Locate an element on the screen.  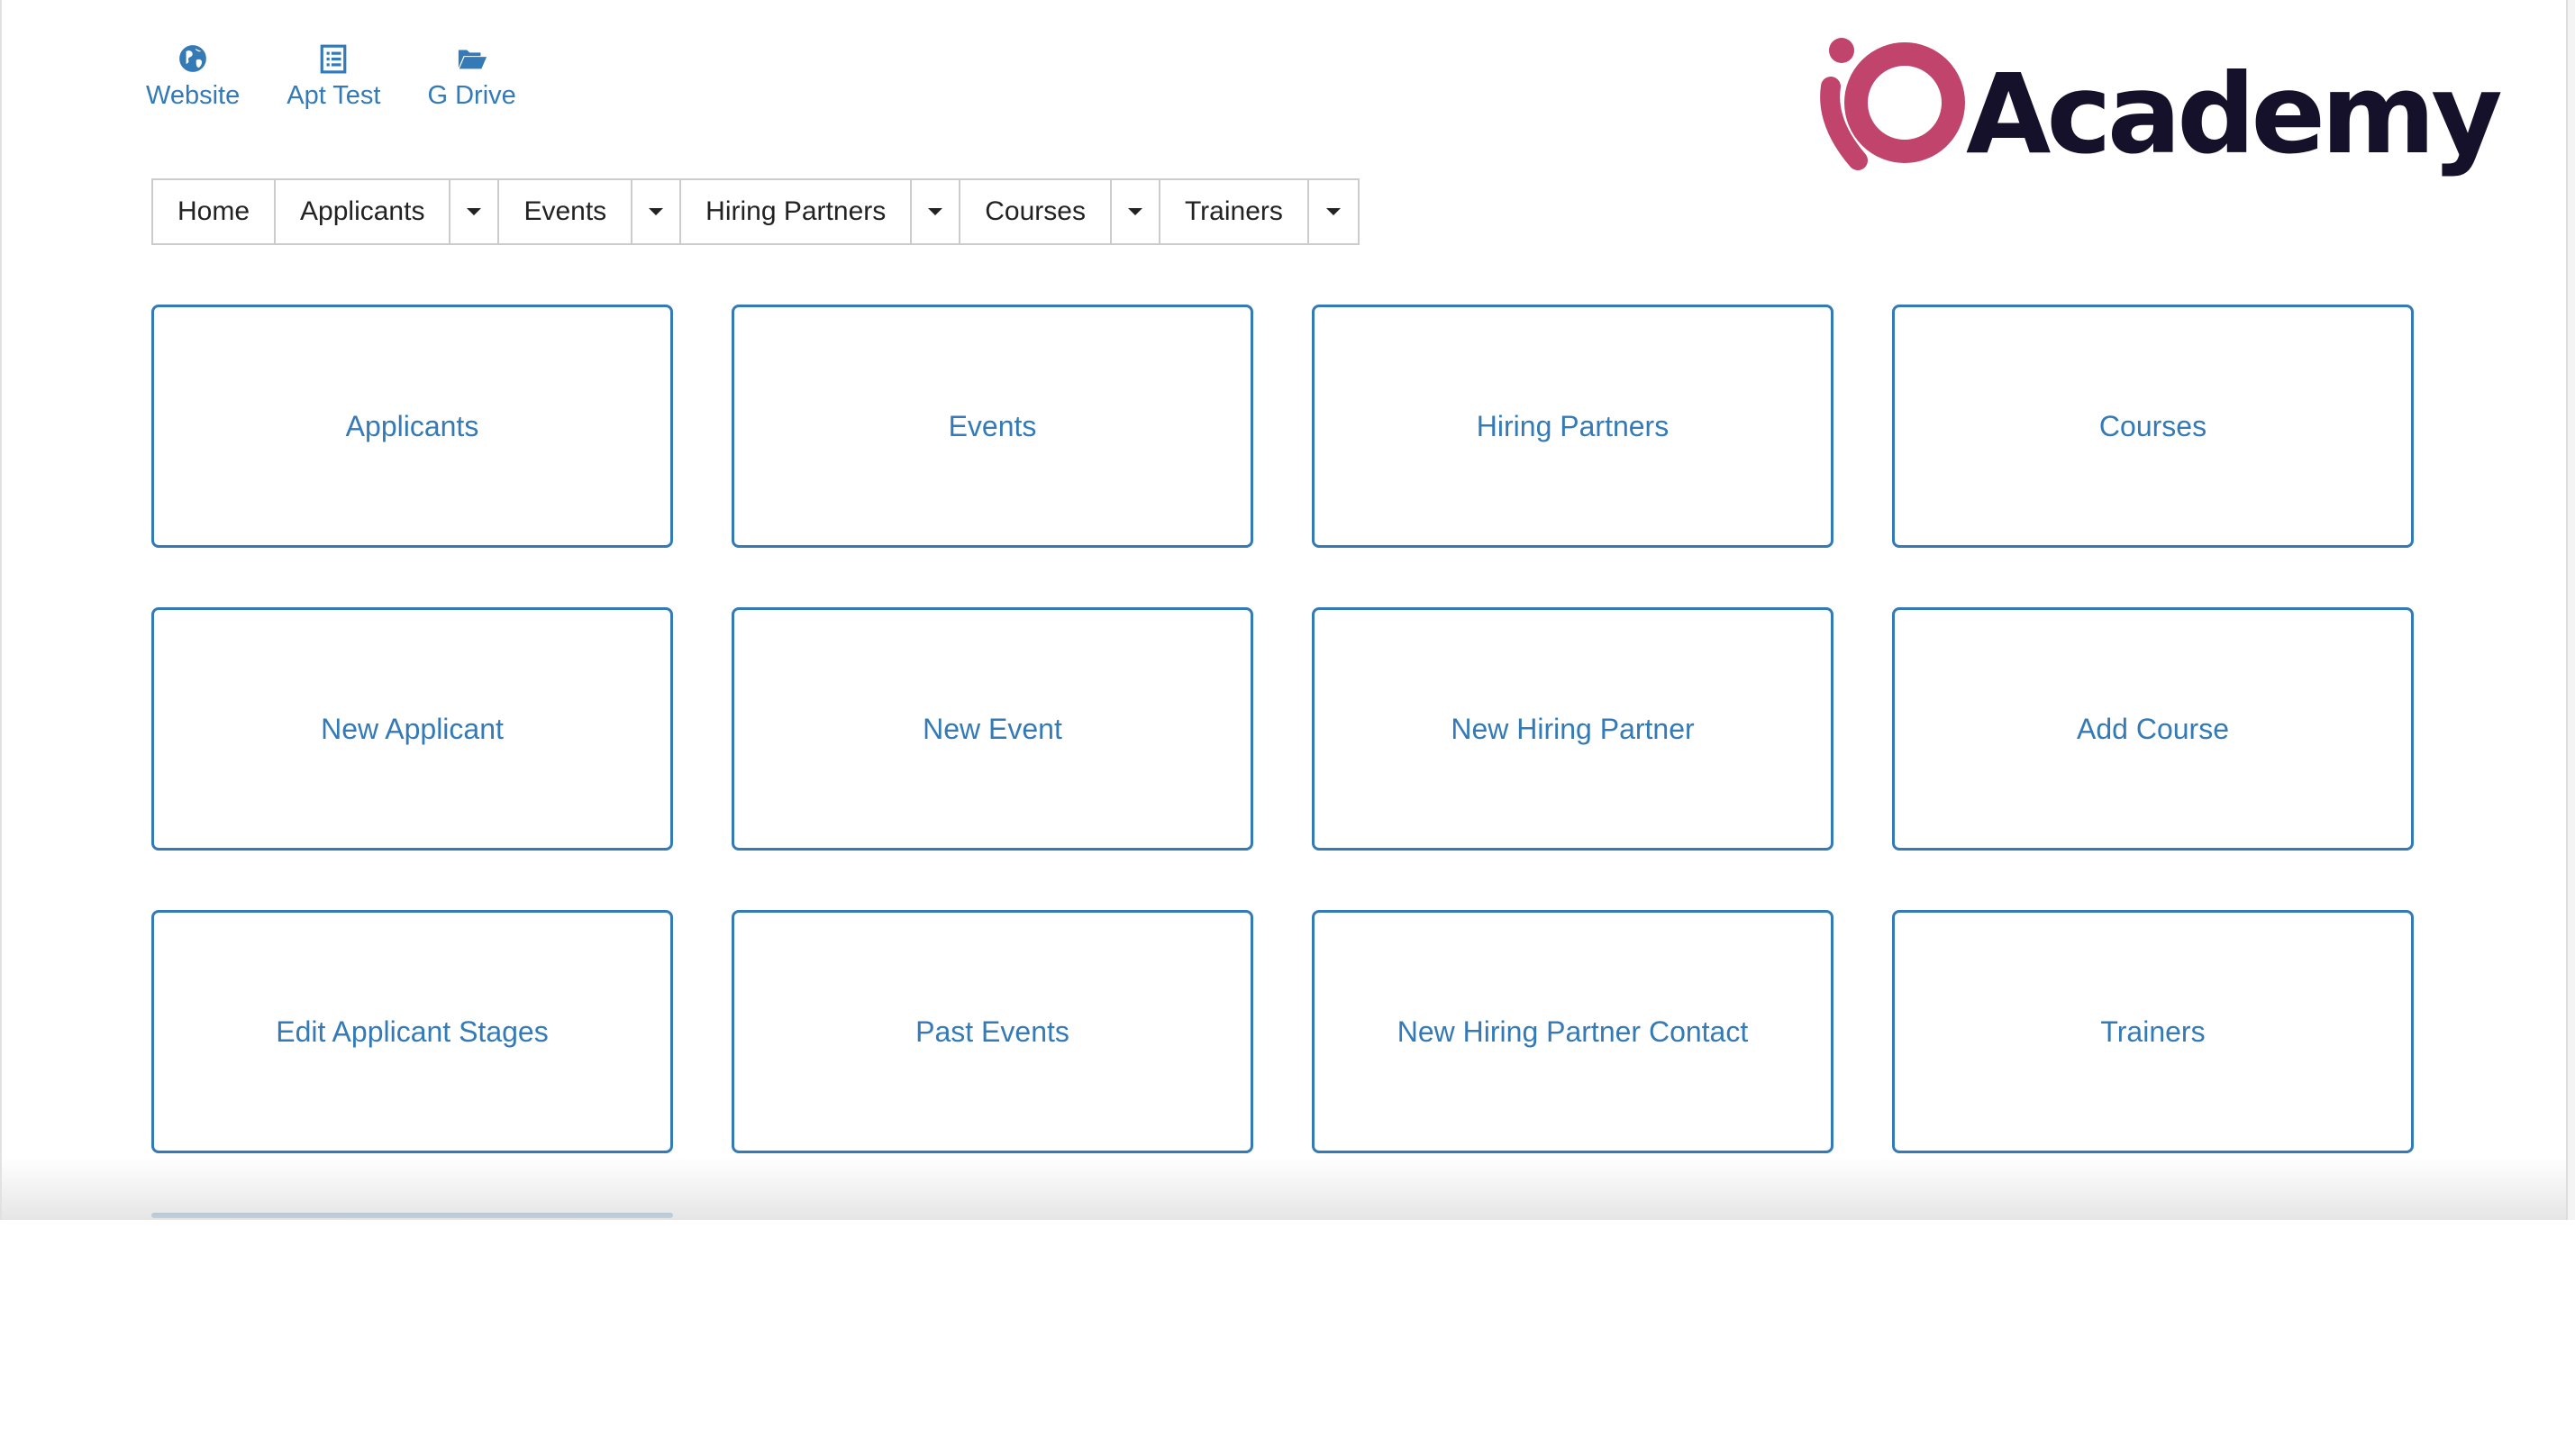
nav-applicants: Applicants is located at coordinates (364, 211).